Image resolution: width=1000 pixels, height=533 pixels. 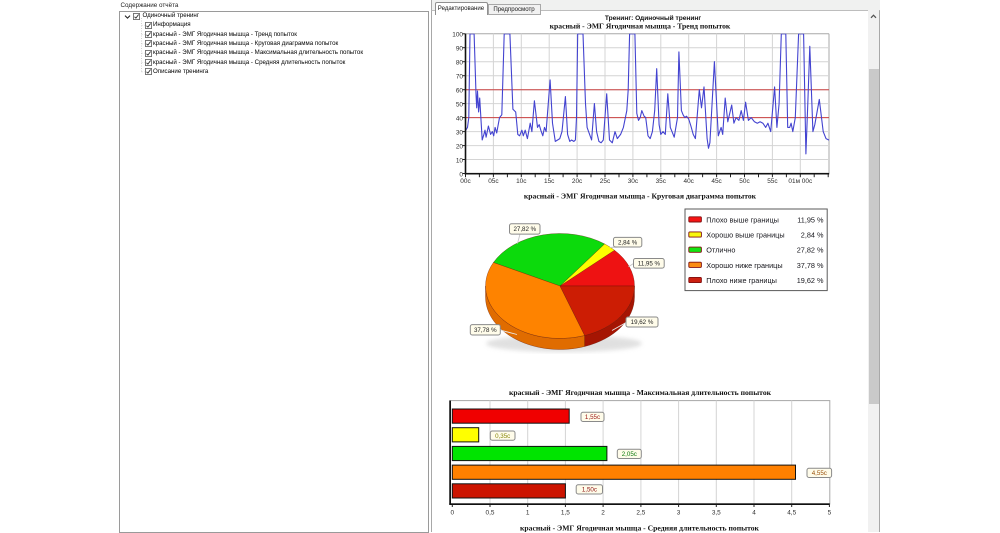 I want to click on svg-text: 40с, so click(x=689, y=181).